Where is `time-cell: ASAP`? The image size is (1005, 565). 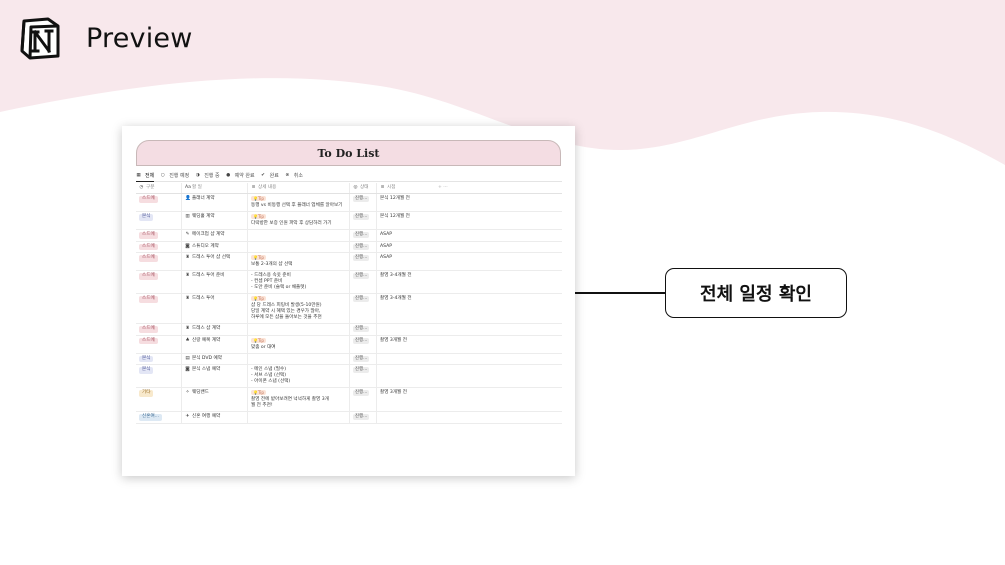
time-cell: ASAP is located at coordinates (406, 247).